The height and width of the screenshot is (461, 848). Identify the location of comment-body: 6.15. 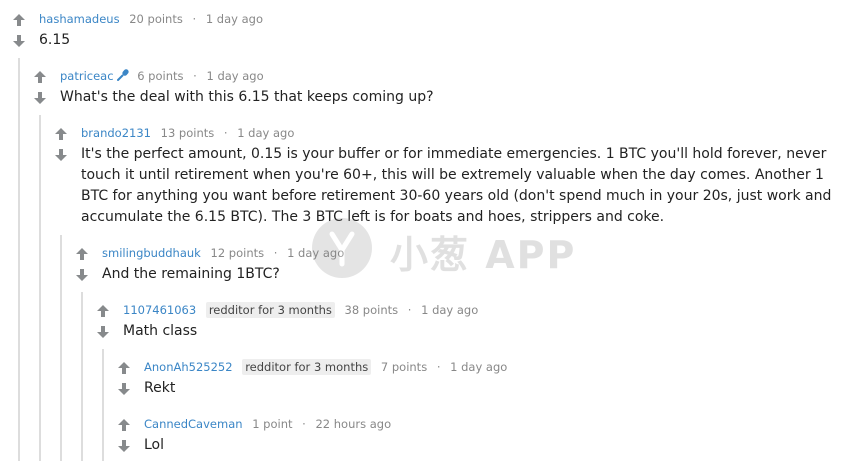
(55, 40).